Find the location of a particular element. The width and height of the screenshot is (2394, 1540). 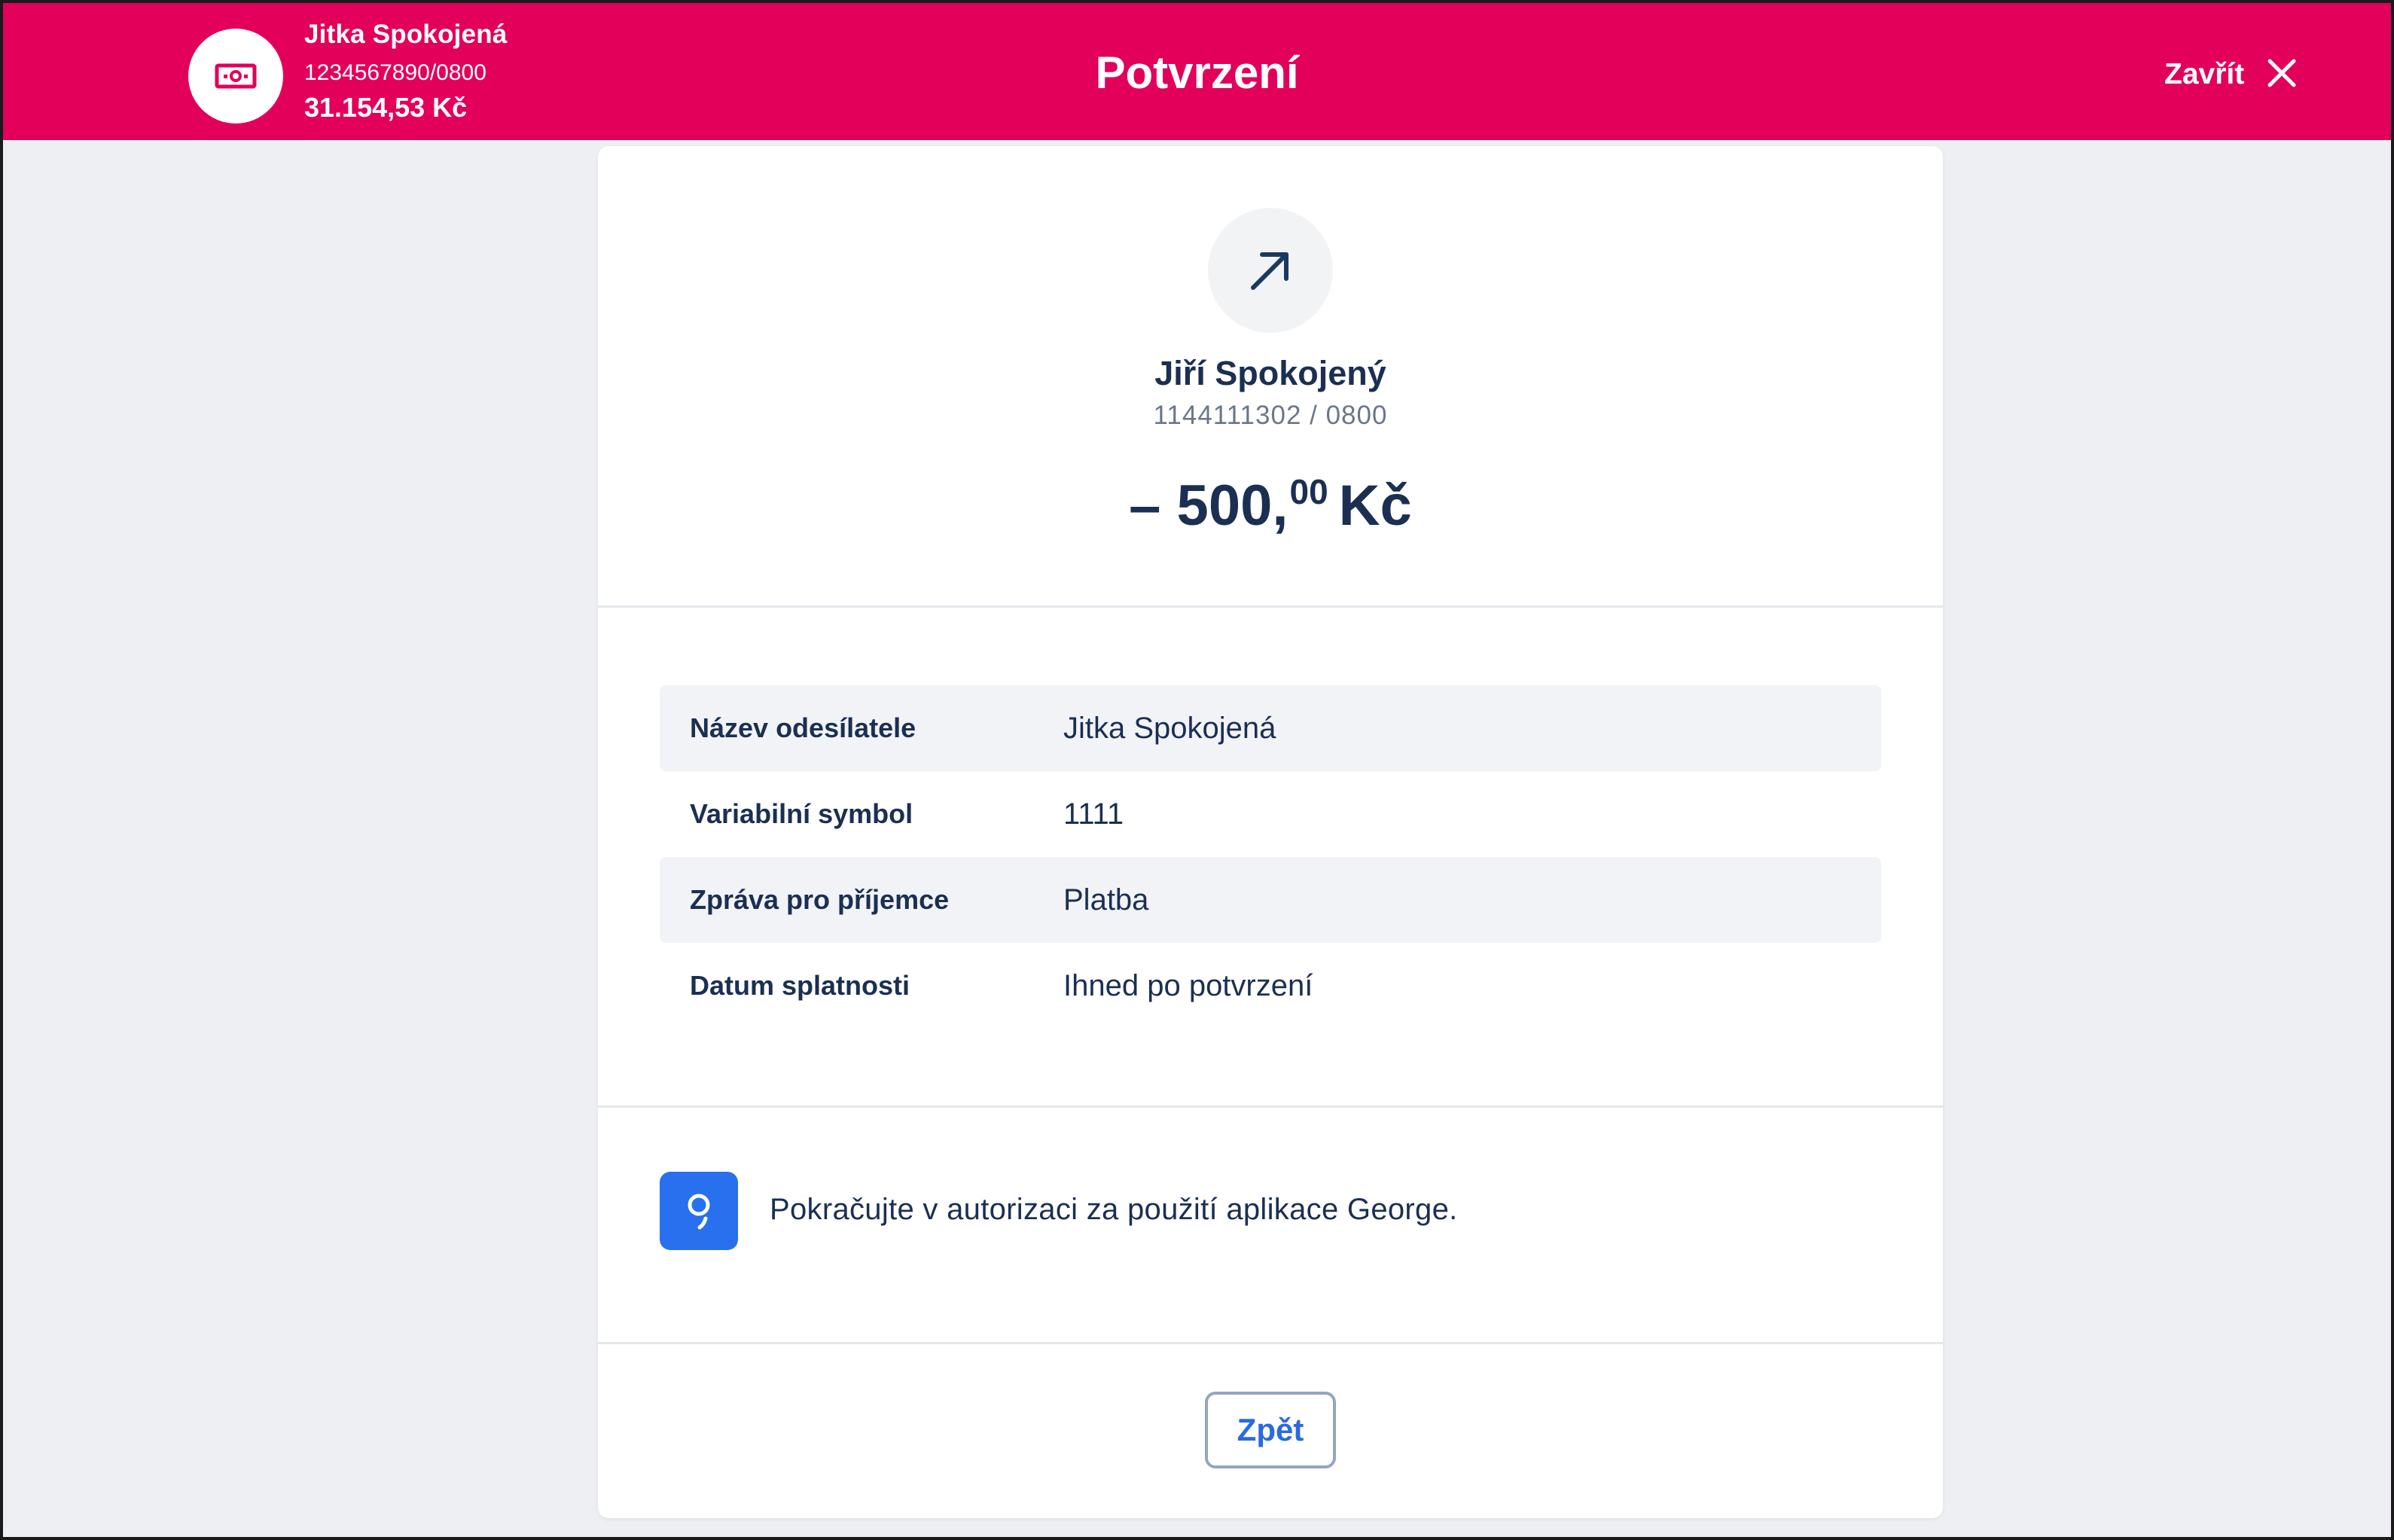

payment-amount: – 500,00 Kč is located at coordinates (1270, 504).